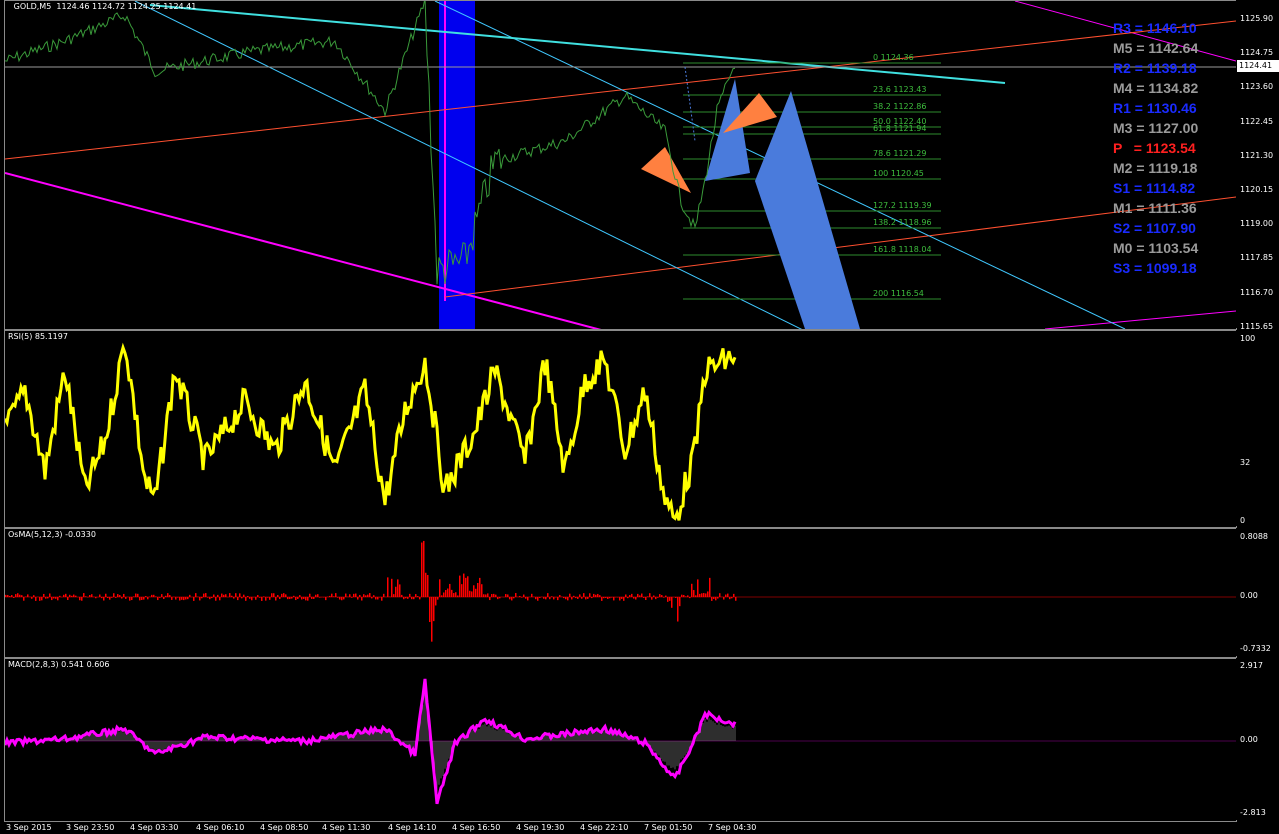 The width and height of the screenshot is (1279, 834). I want to click on fib-label: 100 1120.45, so click(898, 173).